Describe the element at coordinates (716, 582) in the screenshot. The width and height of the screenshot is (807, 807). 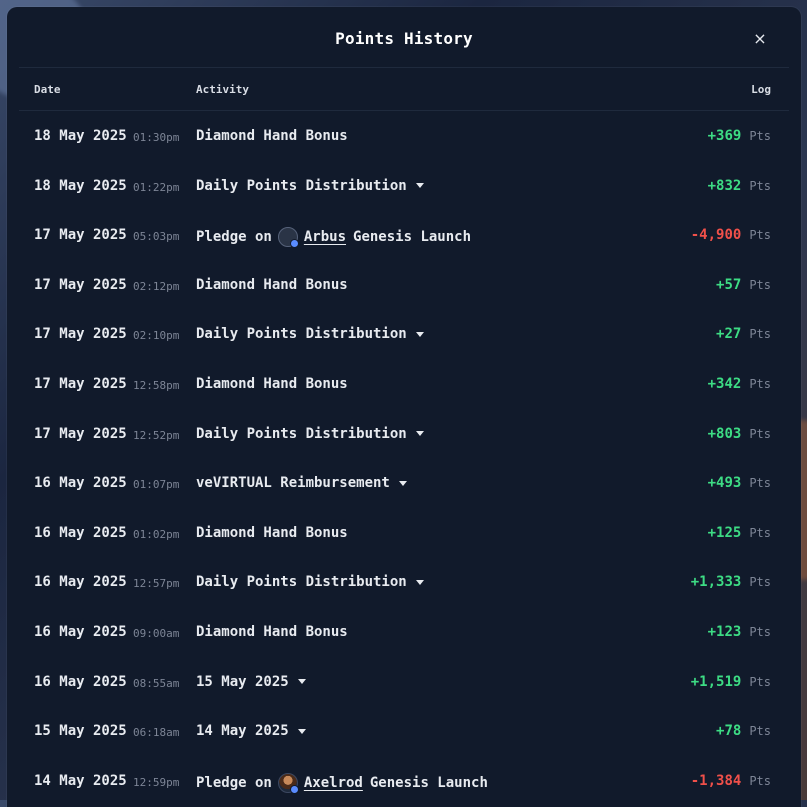
I see `points-value: +1,333` at that location.